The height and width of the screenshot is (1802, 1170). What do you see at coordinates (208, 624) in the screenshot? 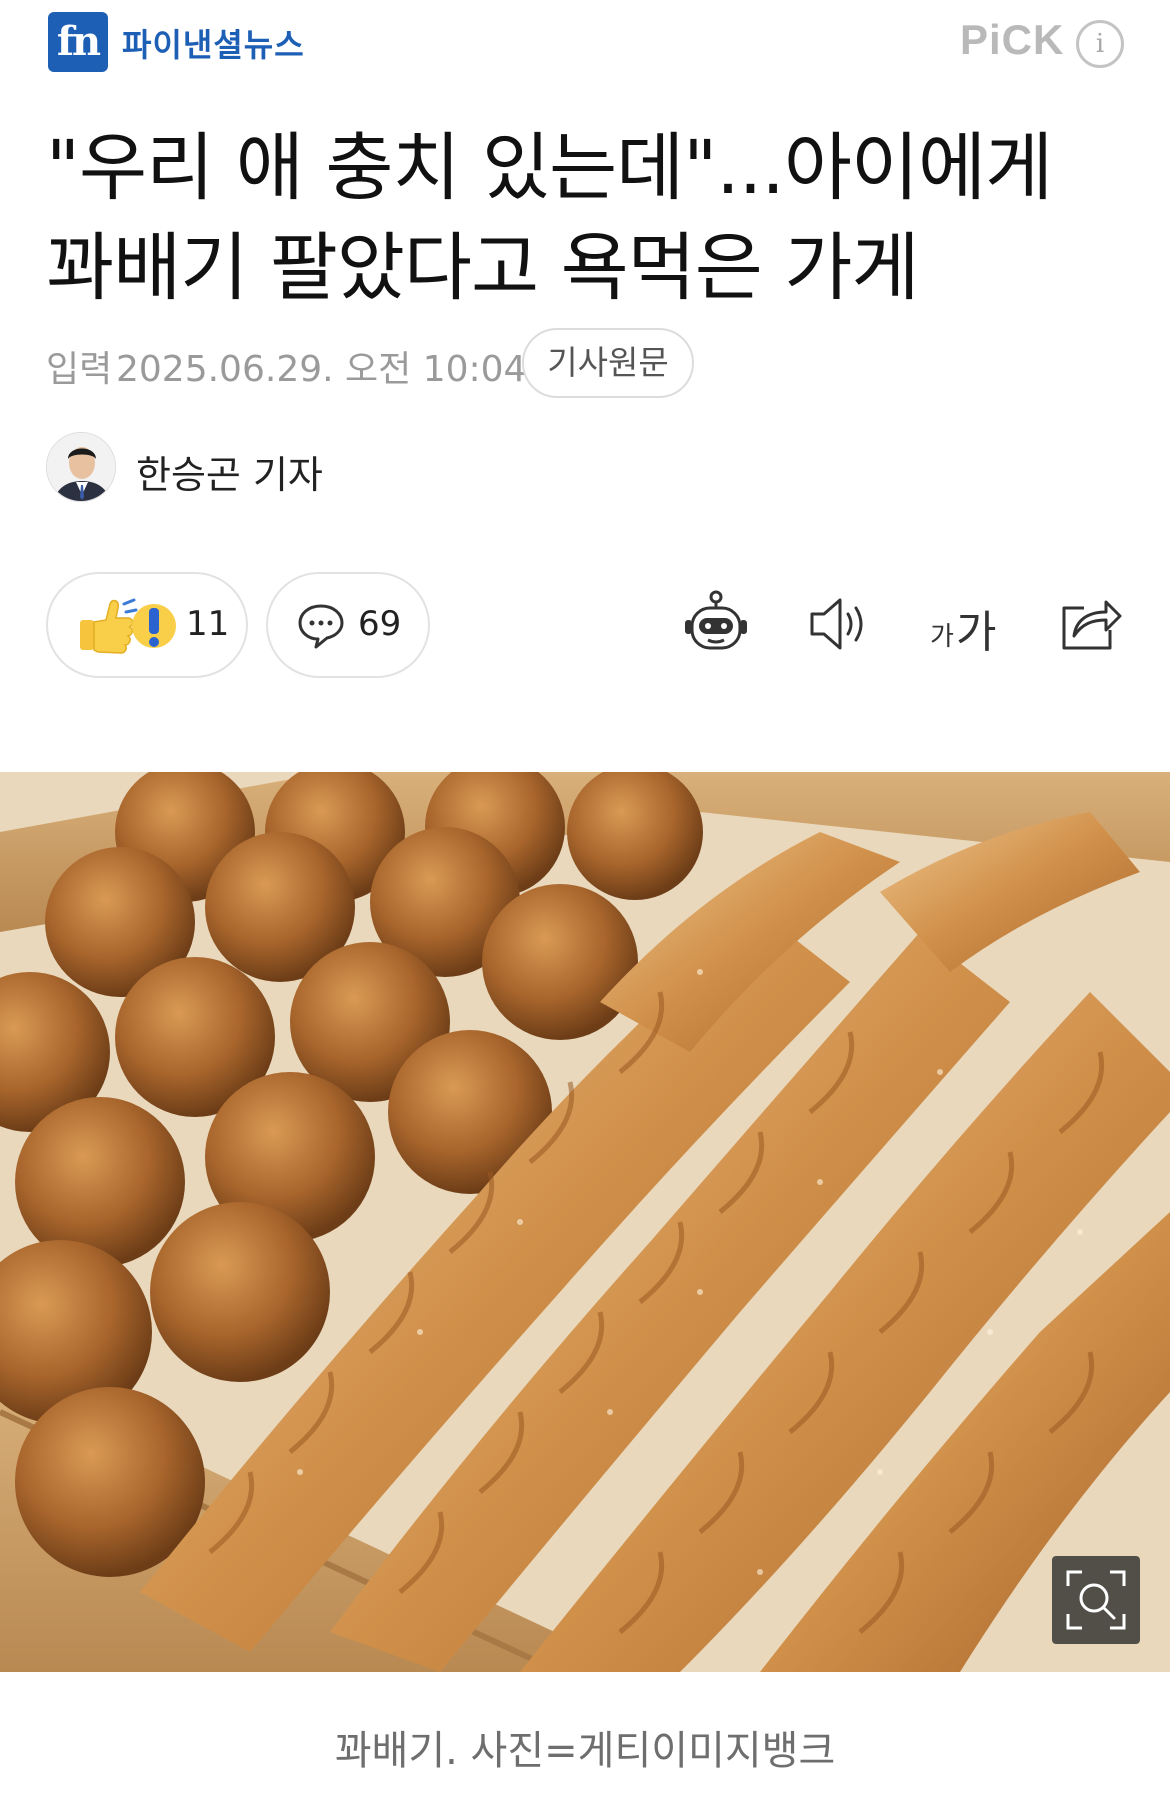
I see `reaction-count: 11` at bounding box center [208, 624].